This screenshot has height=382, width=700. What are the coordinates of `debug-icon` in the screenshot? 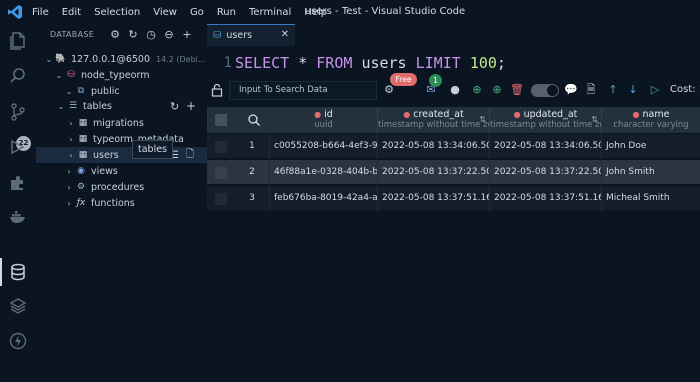 It's located at (18, 147).